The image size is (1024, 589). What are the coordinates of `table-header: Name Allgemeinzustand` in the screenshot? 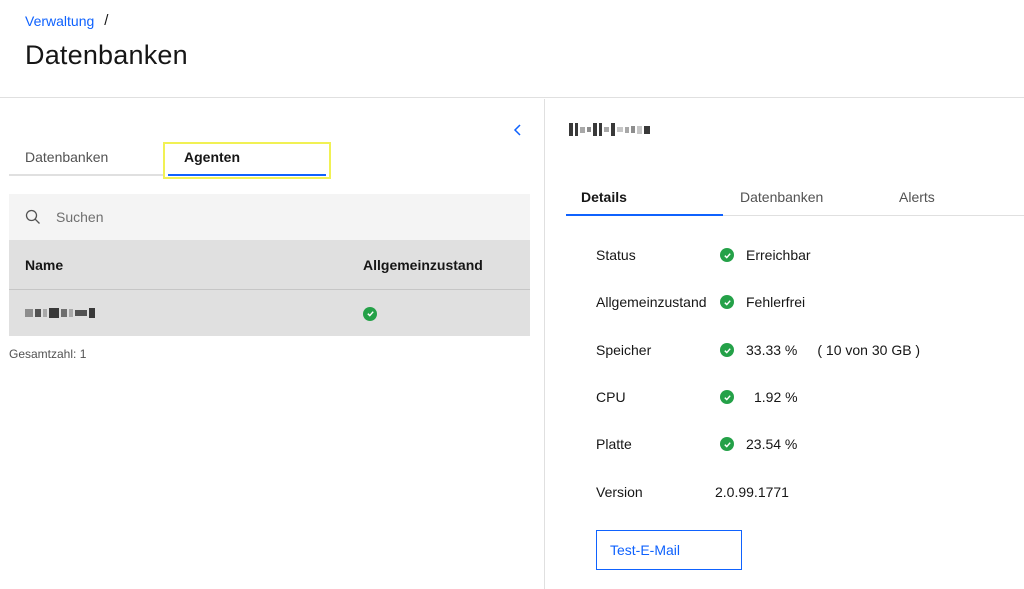 It's located at (269, 265).